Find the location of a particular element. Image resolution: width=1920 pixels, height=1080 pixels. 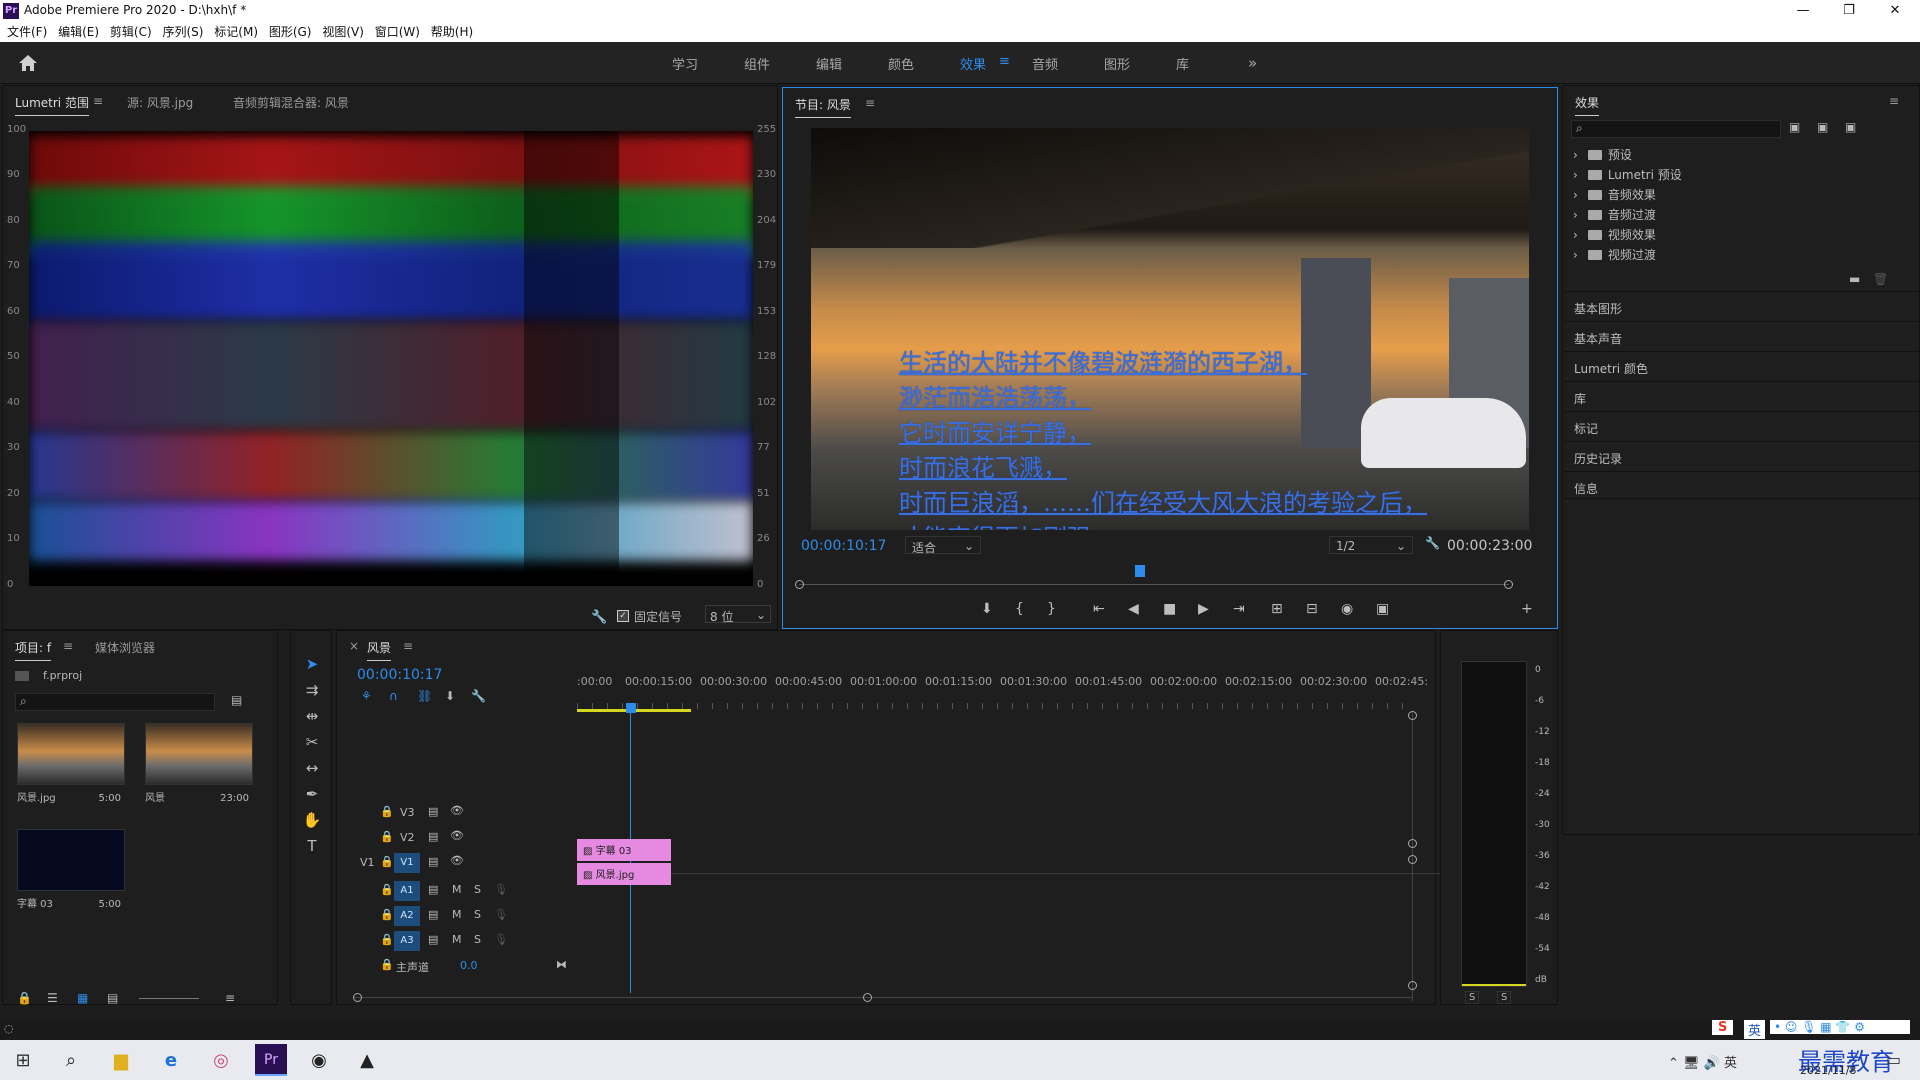

button-editor-icon: + is located at coordinates (1527, 609).